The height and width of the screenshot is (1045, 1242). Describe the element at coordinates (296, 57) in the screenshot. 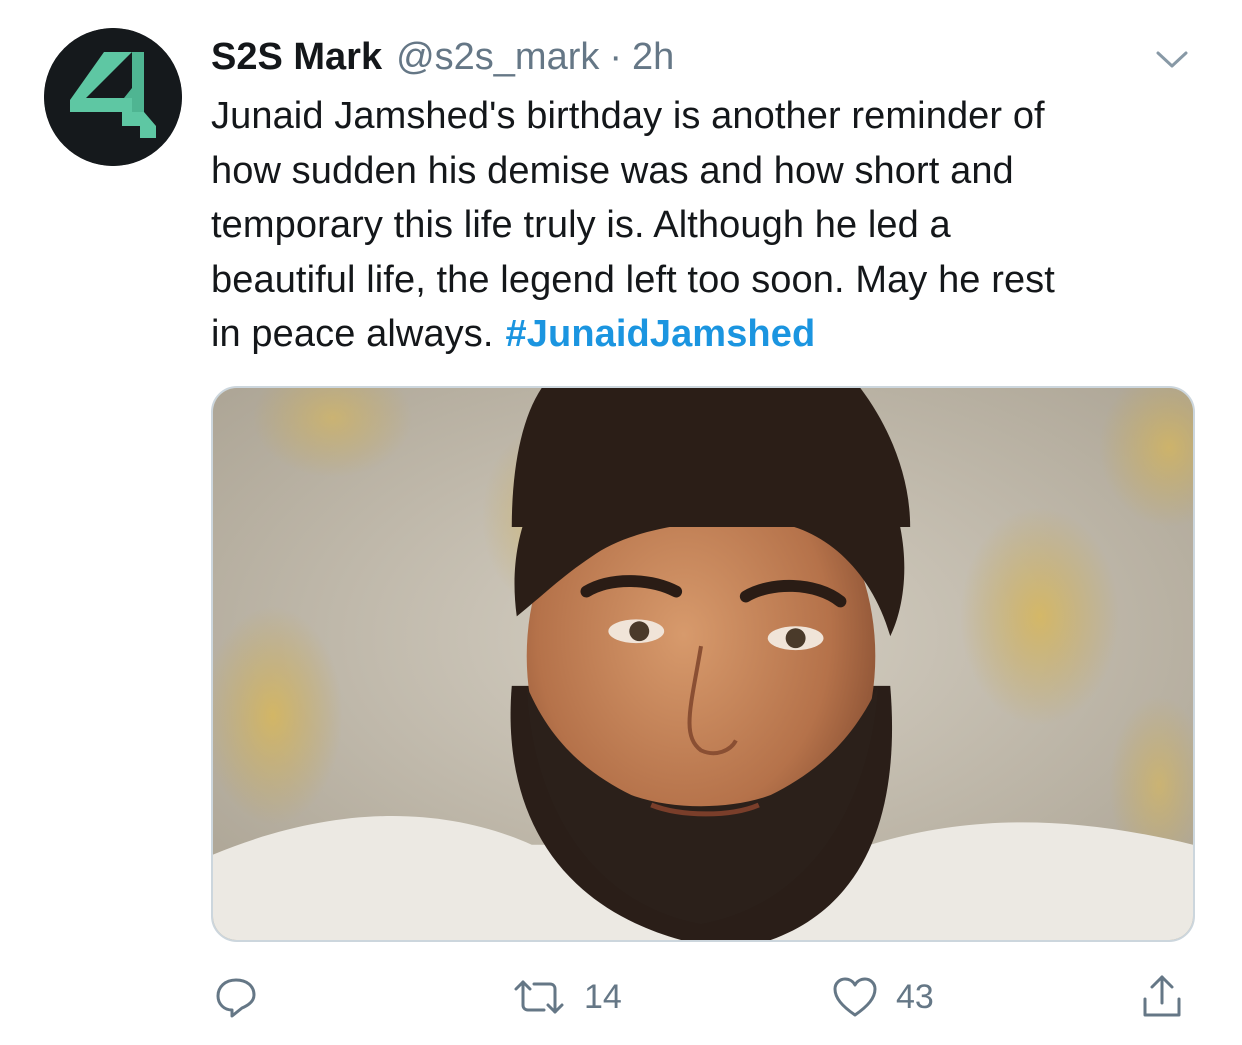

I see `display-name: S2S Mark` at that location.